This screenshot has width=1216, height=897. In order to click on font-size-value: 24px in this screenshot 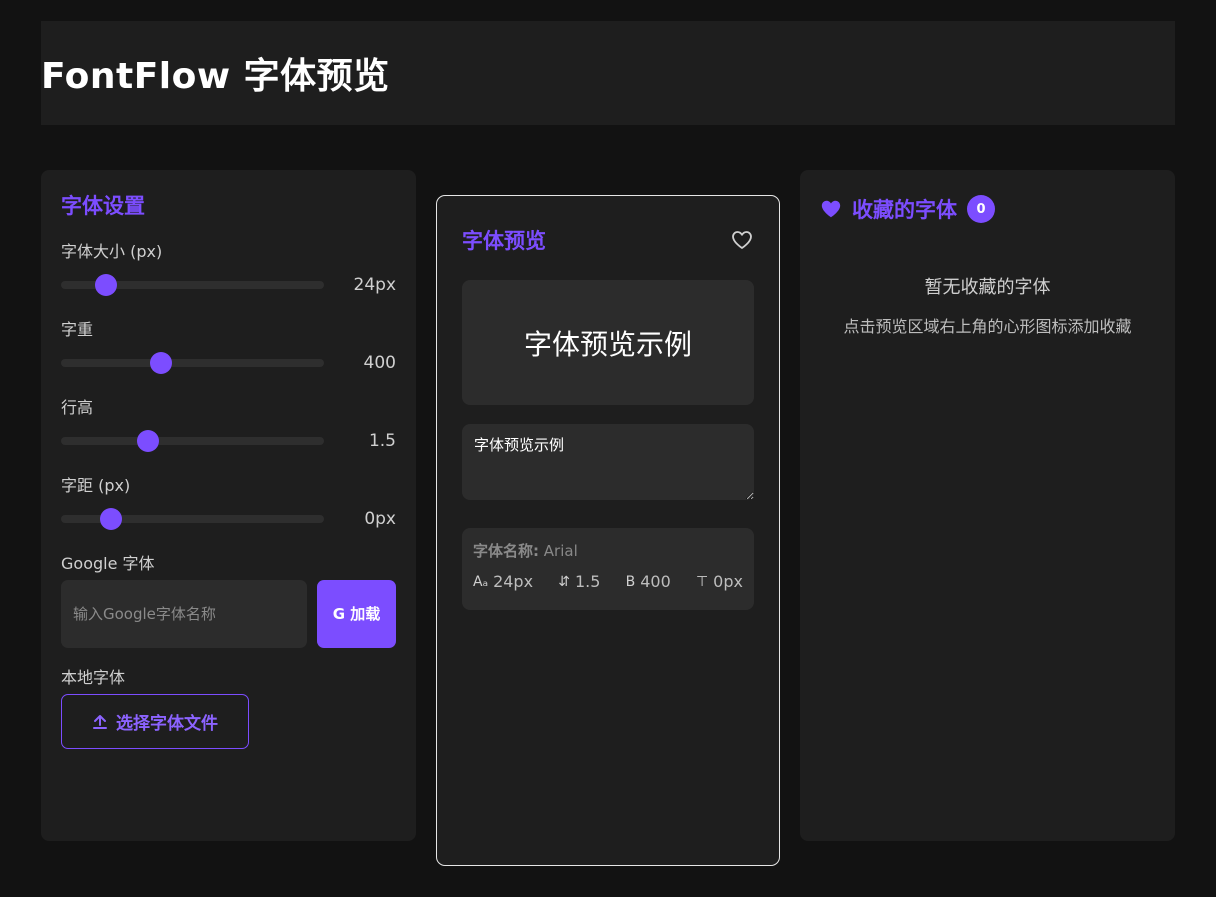, I will do `click(374, 285)`.